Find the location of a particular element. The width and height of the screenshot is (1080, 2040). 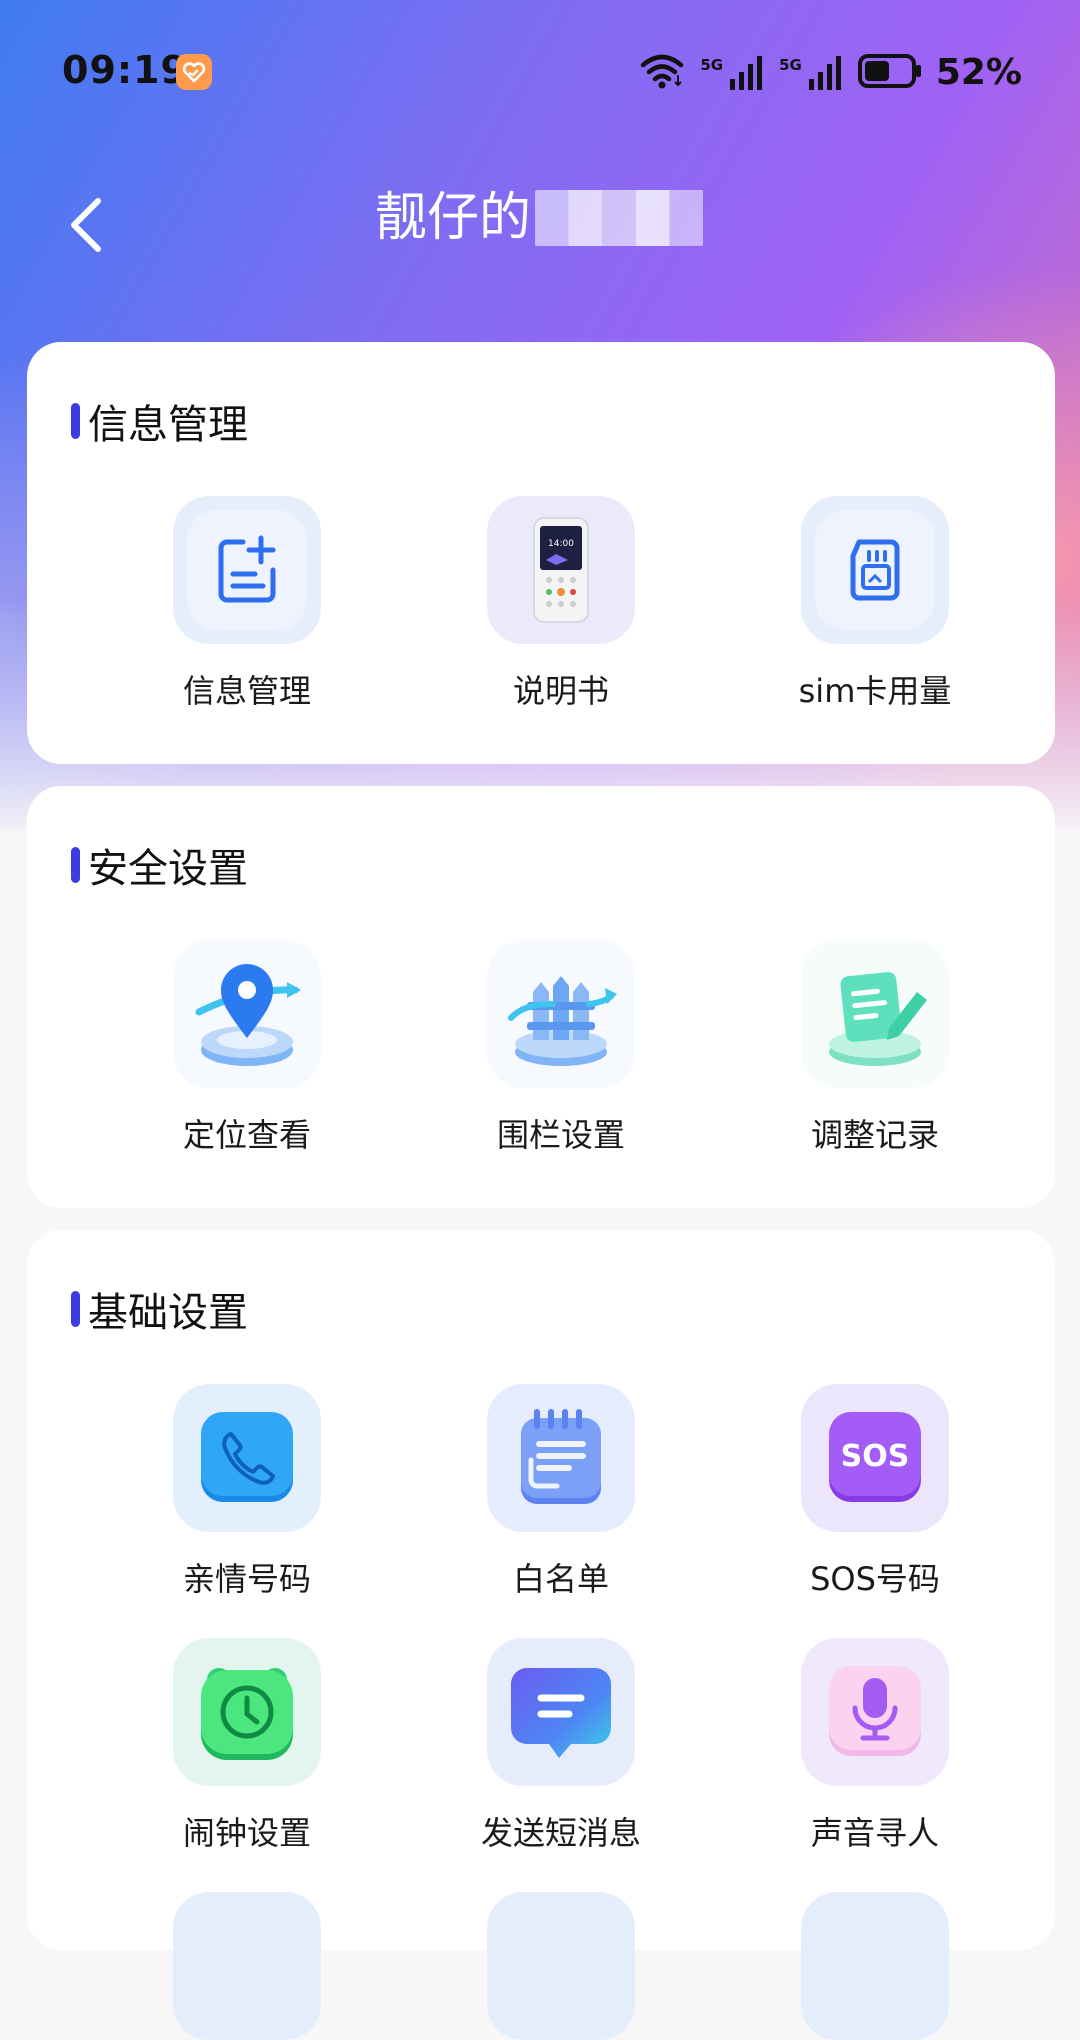

menu-item-whitelist: 白名单 is located at coordinates (561, 1492).